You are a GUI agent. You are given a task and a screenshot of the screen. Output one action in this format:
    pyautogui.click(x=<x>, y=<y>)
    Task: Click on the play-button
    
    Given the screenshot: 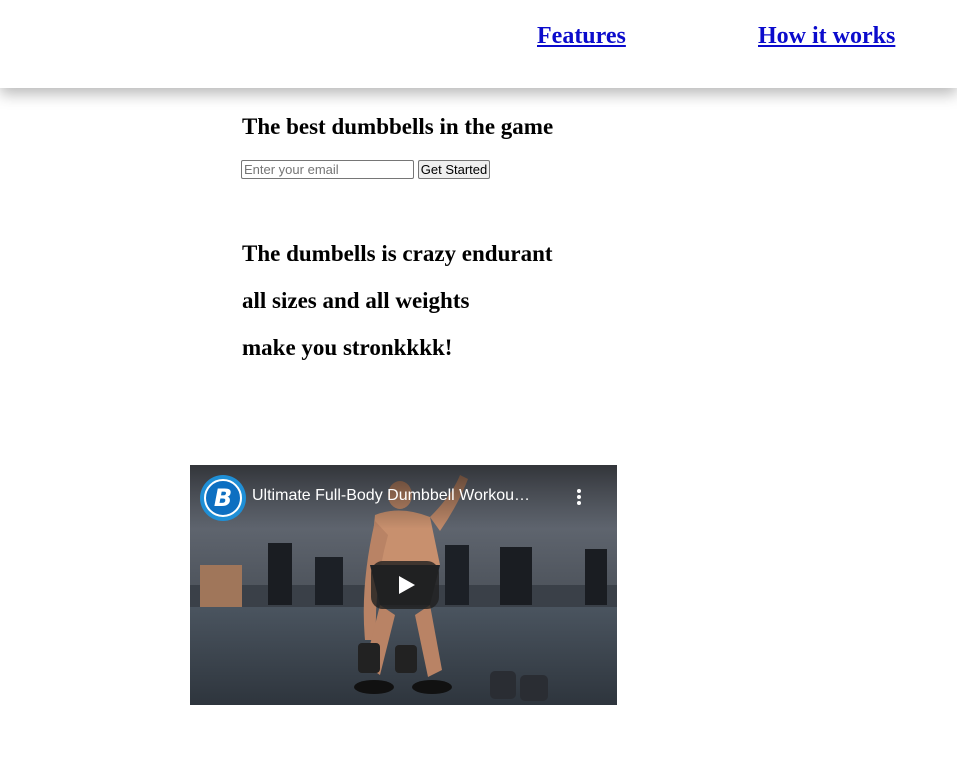 What is the action you would take?
    pyautogui.click(x=405, y=585)
    